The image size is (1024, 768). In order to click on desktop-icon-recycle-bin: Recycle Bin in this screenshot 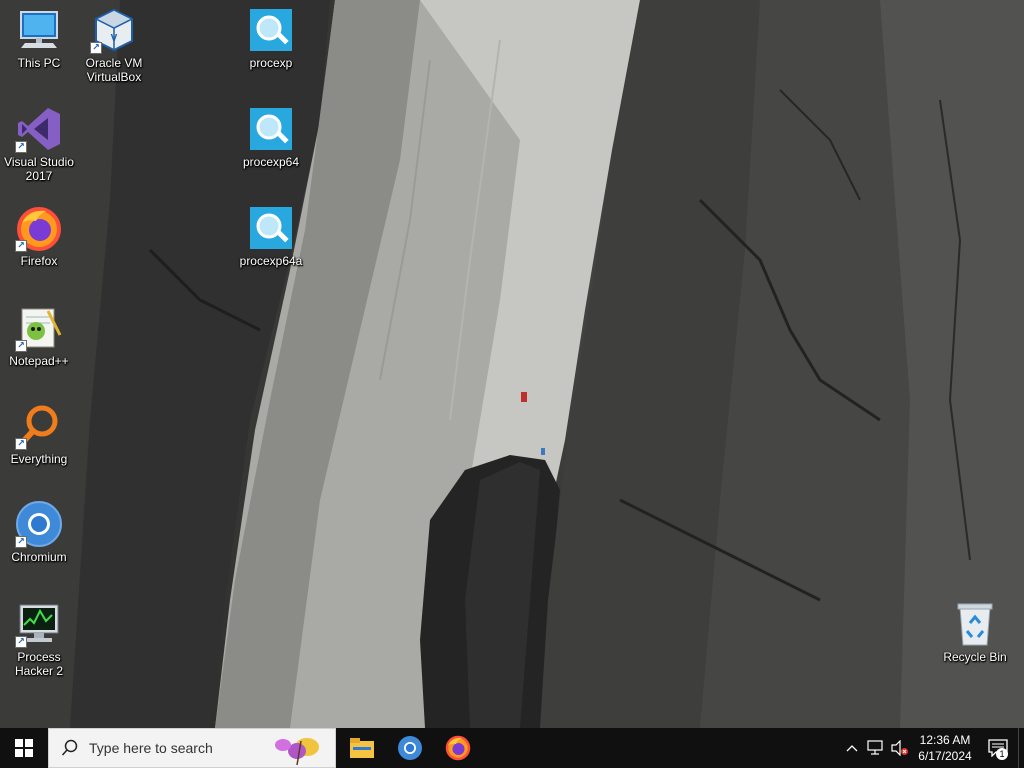, I will do `click(975, 632)`.